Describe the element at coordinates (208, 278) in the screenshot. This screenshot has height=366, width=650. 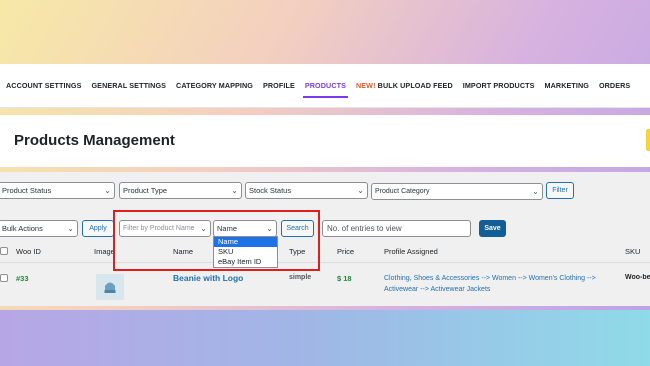
I see `row-product-name: Beanie with Logo` at that location.